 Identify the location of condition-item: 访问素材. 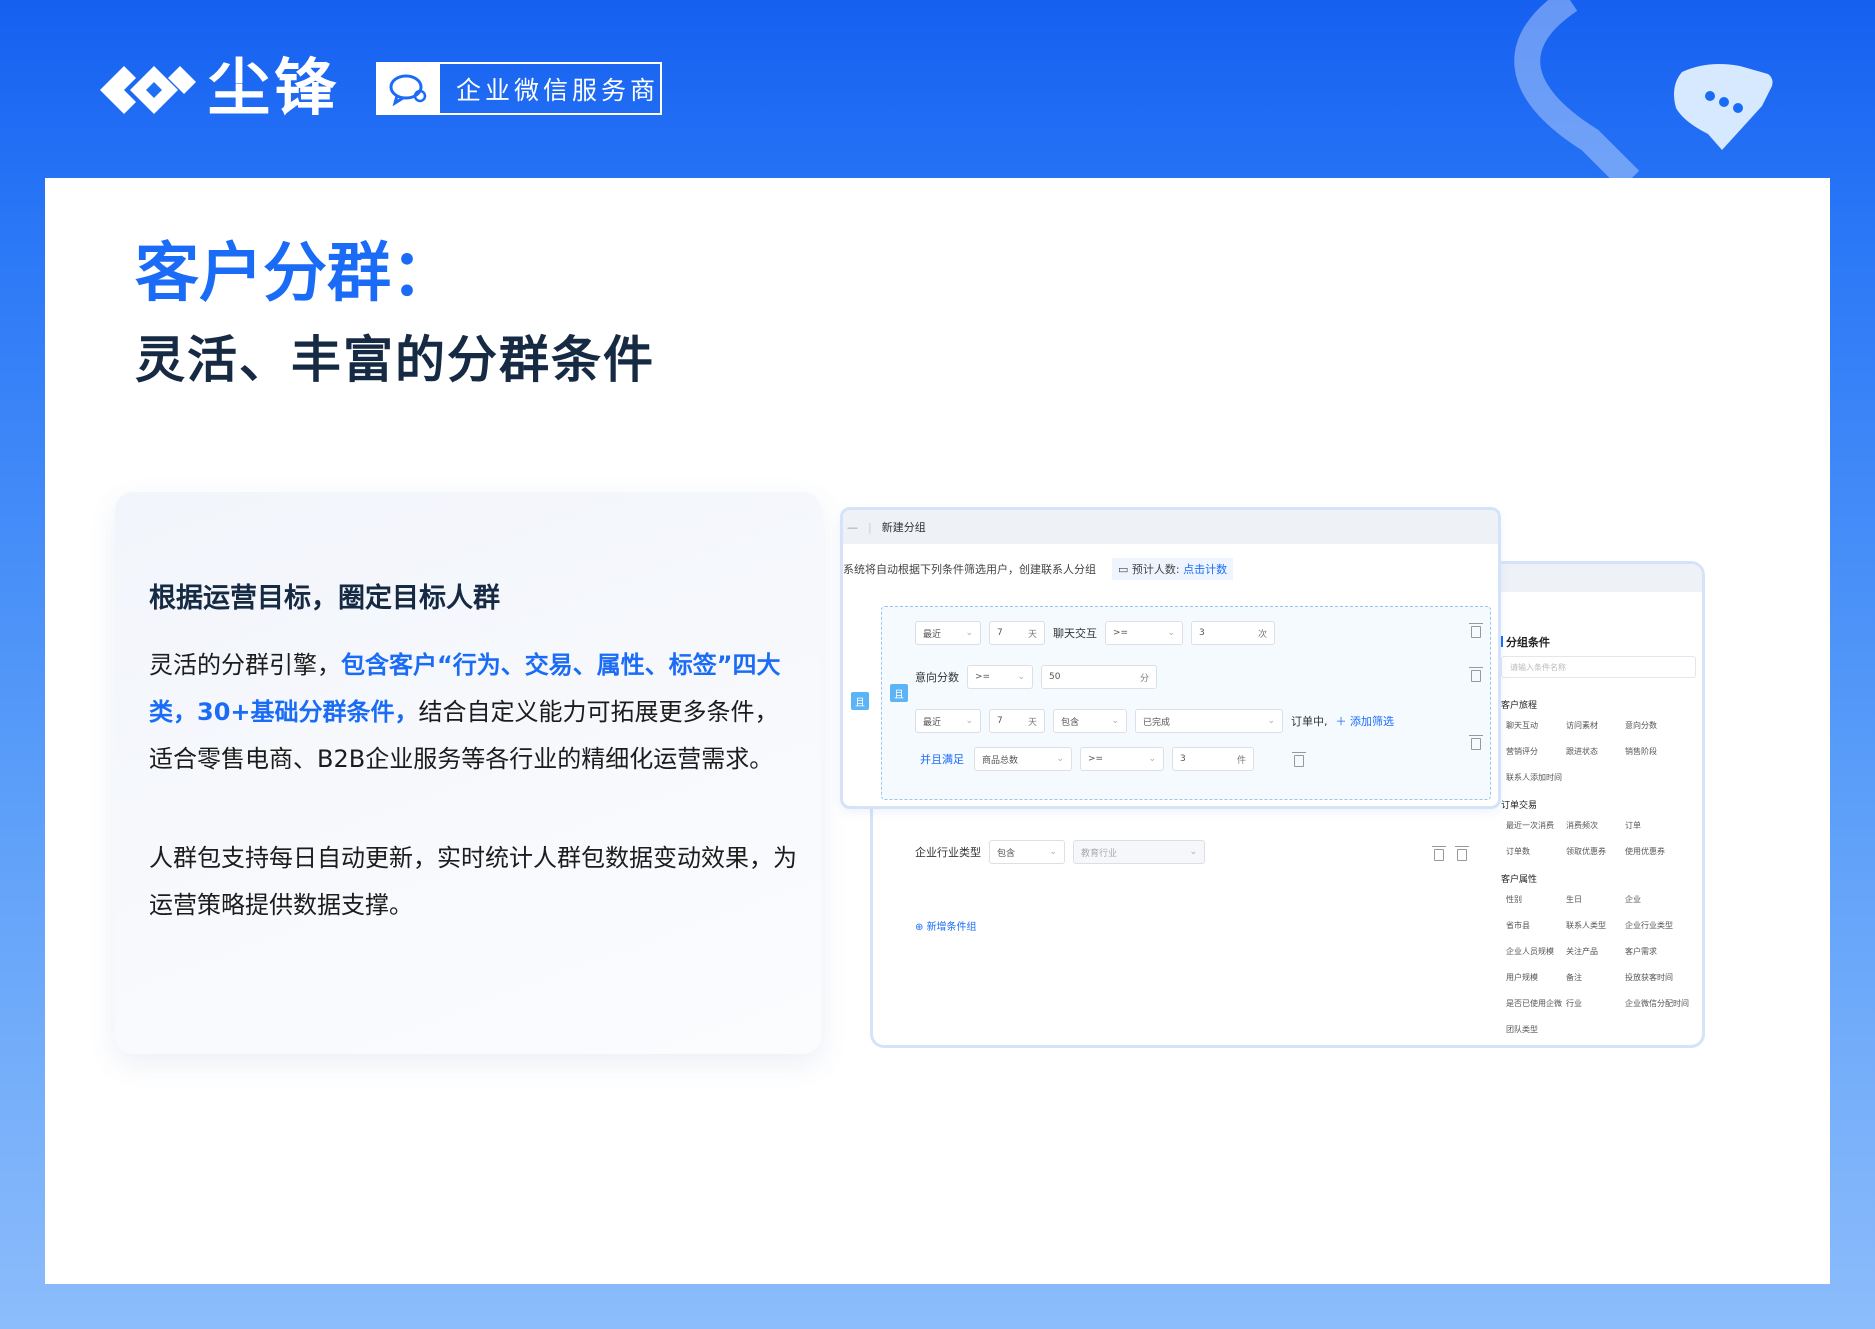
(1582, 725).